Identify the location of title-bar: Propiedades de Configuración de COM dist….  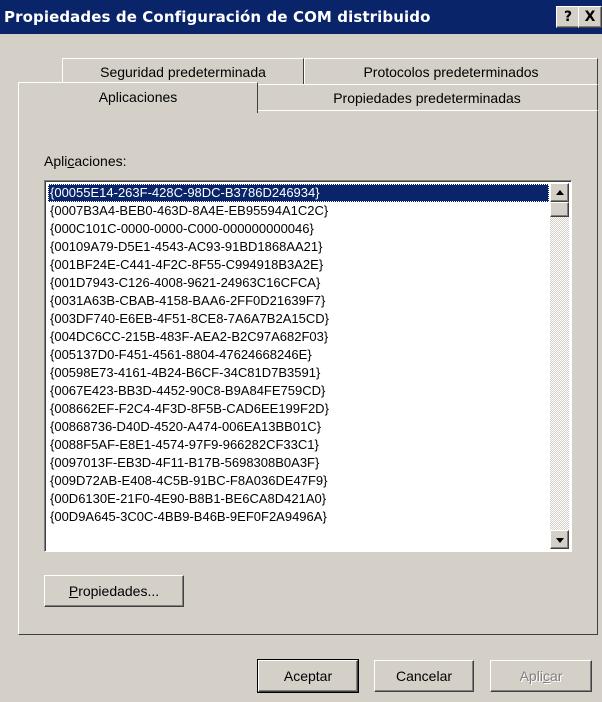
(301, 17).